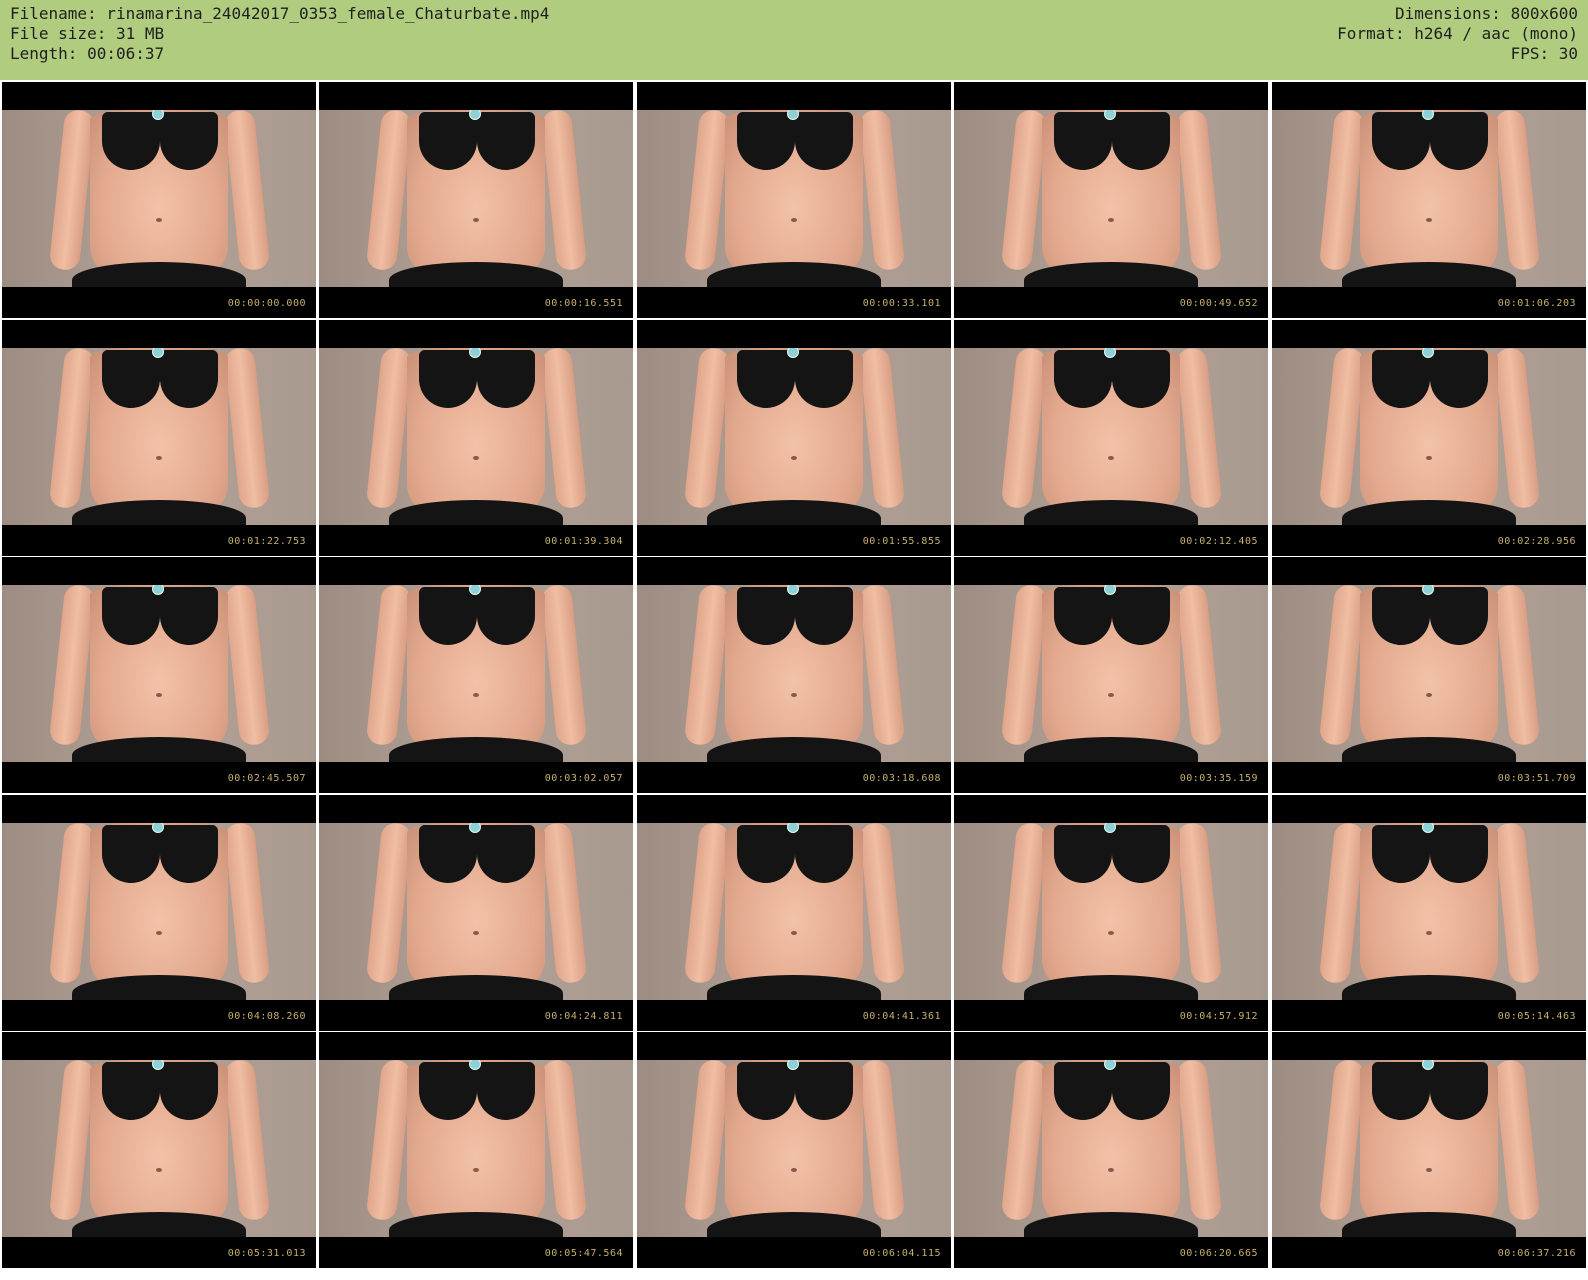 Image resolution: width=1588 pixels, height=1280 pixels. I want to click on video-thumbnail: 00:06:04.115, so click(794, 1150).